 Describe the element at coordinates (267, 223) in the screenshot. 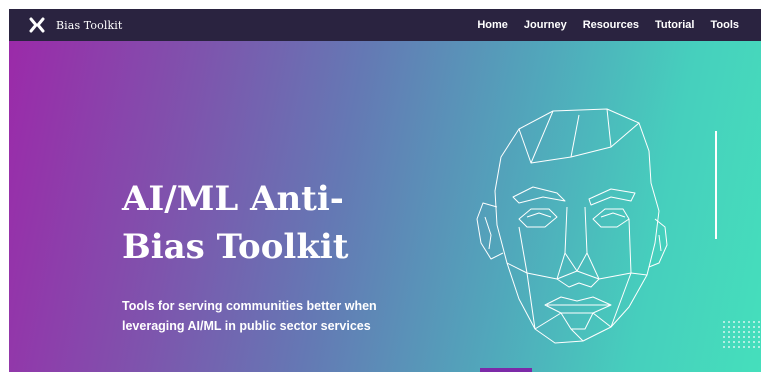

I see `hero-title: AI/ML Anti- Bias Toolkit` at that location.